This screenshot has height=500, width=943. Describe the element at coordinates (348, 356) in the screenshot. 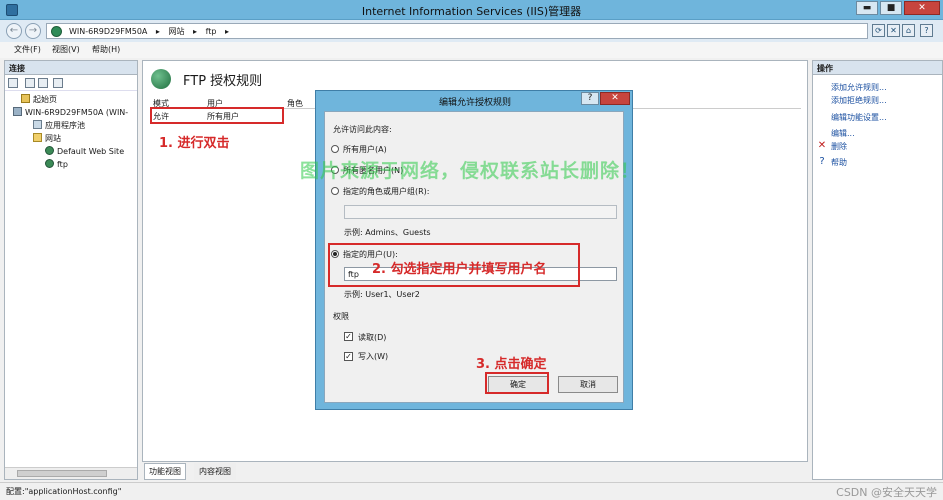

I see `checkbox-write: ✓` at that location.